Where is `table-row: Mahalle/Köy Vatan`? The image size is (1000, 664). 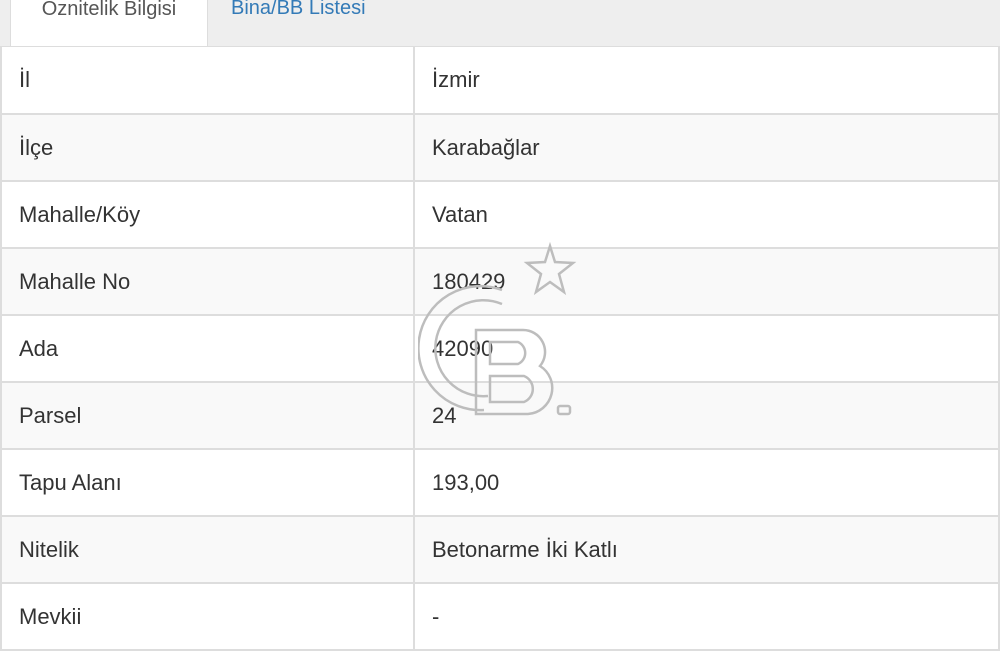 table-row: Mahalle/Köy Vatan is located at coordinates (500, 214).